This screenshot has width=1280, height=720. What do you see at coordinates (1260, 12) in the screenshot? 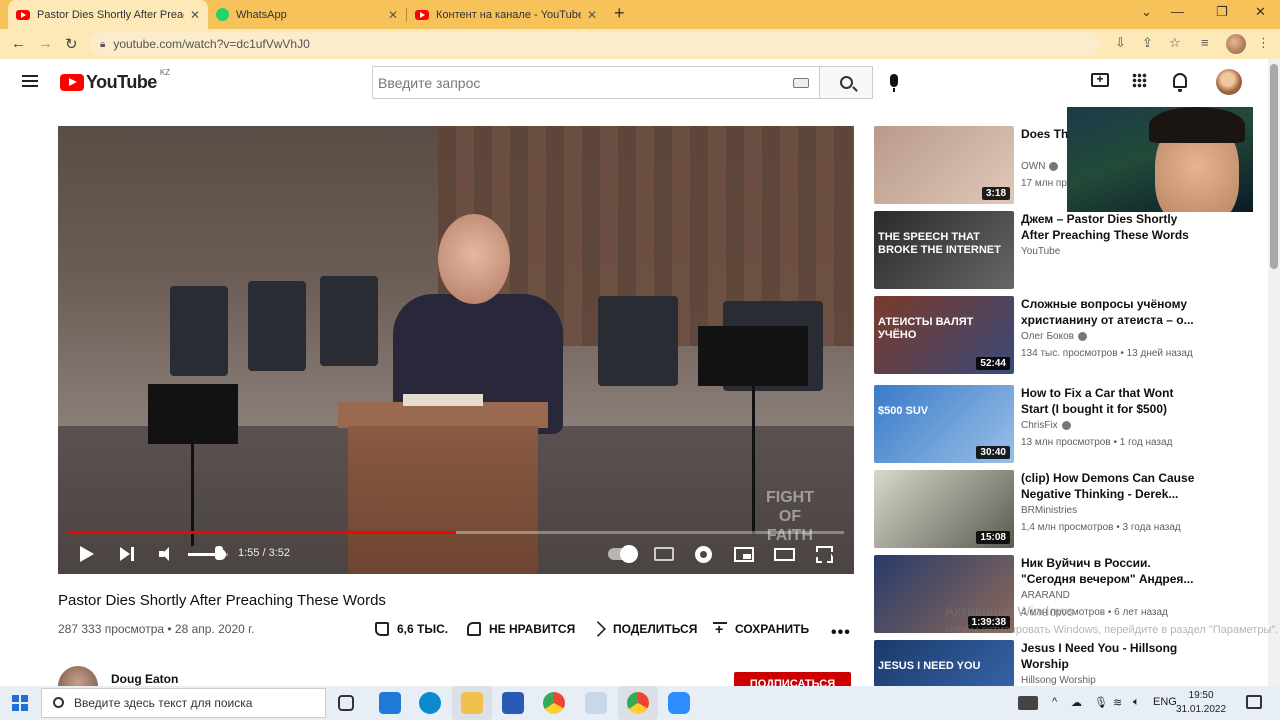
I see `close-window-button: ✕` at bounding box center [1260, 12].